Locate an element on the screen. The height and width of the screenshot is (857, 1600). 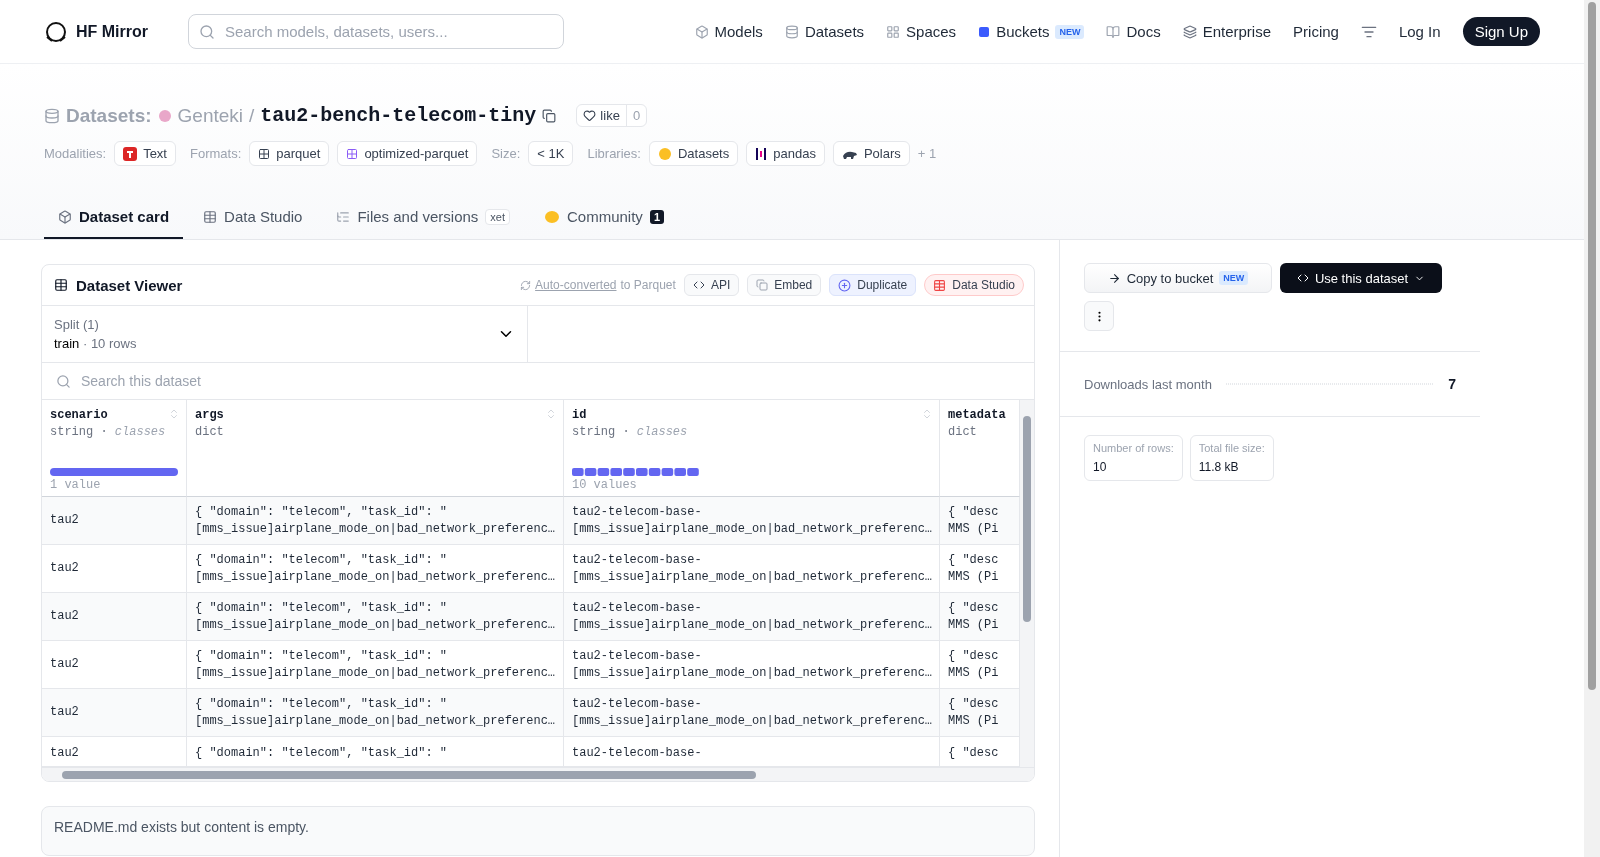
plus-circle-icon is located at coordinates (845, 285).